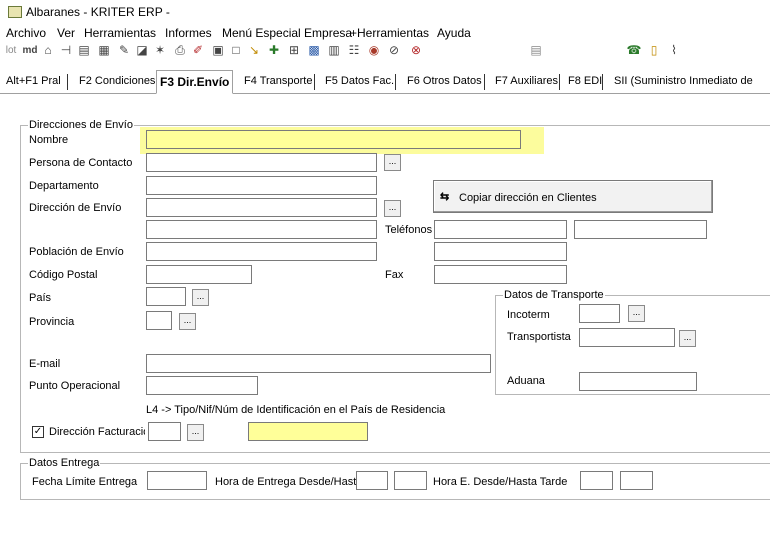  What do you see at coordinates (120, 33) in the screenshot?
I see `menu-herramientas: Herramientas` at bounding box center [120, 33].